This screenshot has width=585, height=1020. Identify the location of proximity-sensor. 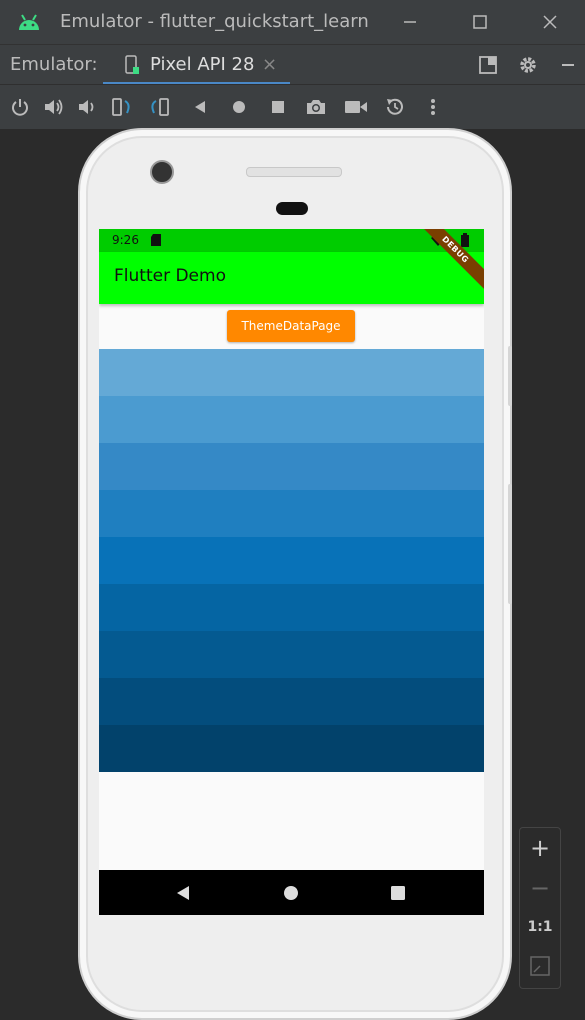
(292, 208).